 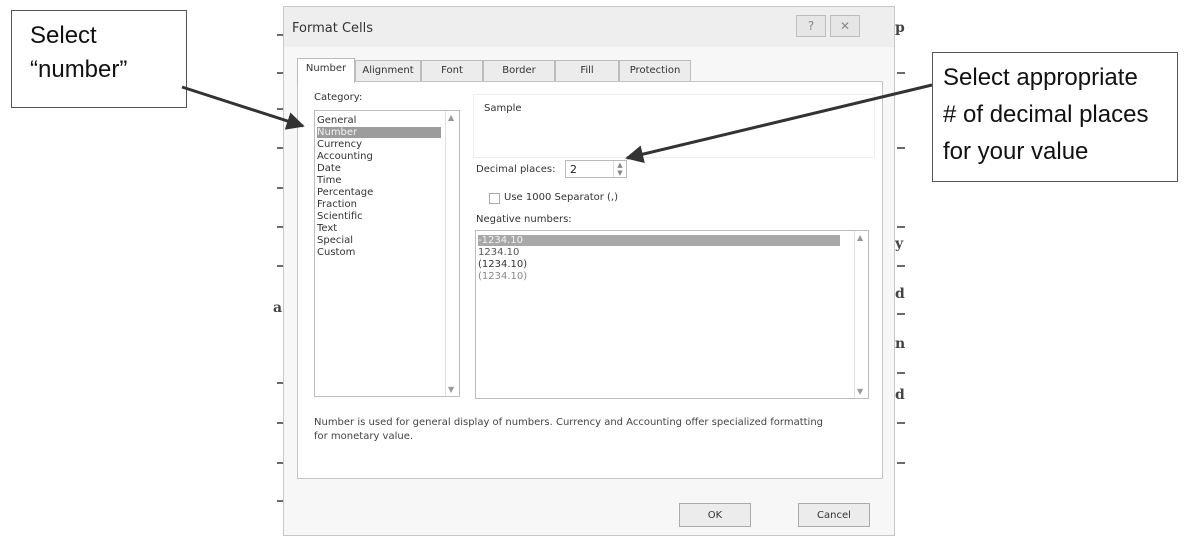 What do you see at coordinates (557, 123) in the screenshot?
I see `annotation-arrows` at bounding box center [557, 123].